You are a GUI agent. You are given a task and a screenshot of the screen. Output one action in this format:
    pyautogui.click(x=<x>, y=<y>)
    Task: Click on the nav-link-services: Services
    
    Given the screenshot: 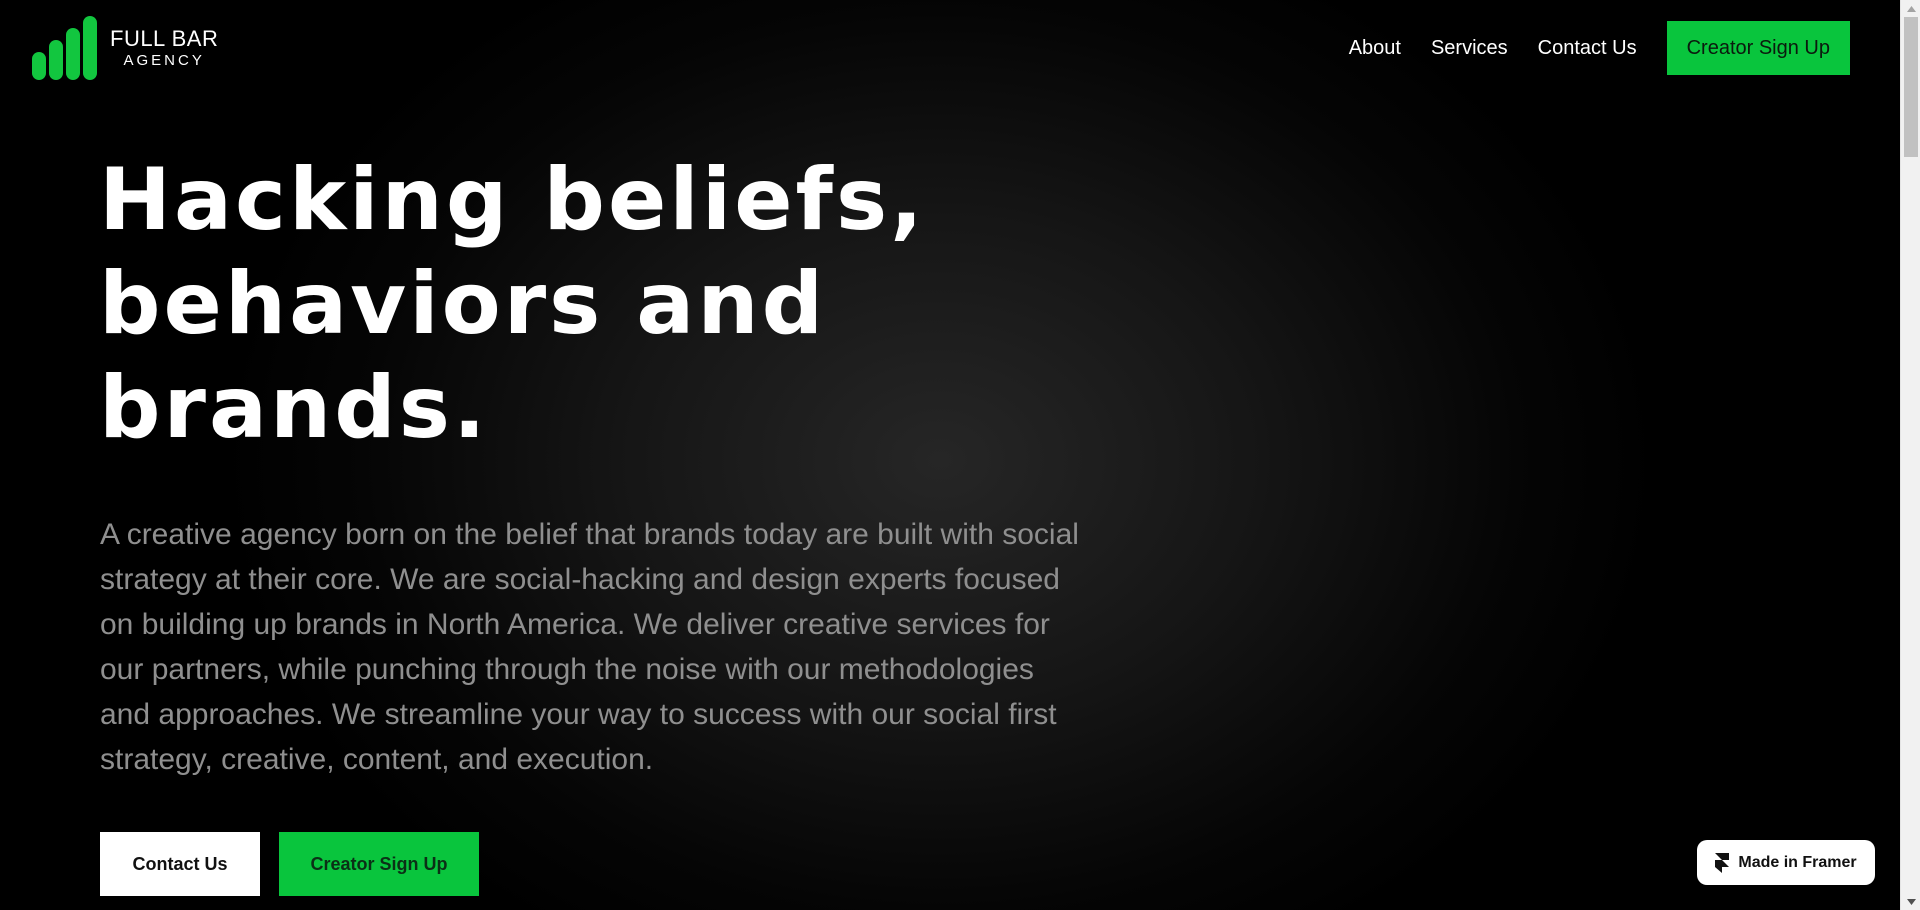 What is the action you would take?
    pyautogui.click(x=1469, y=48)
    